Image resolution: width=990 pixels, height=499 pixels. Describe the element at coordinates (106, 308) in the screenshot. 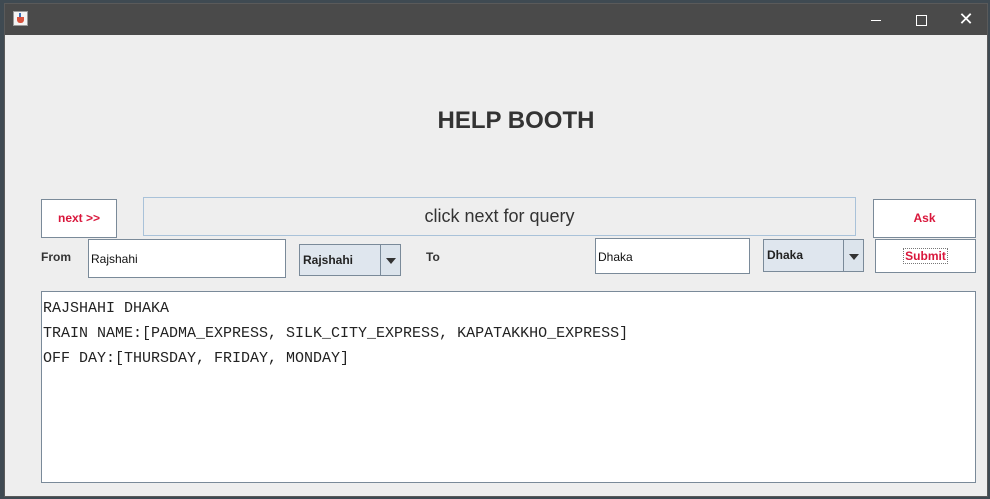

I see `result-line: RAJSHAHI DHAKA` at that location.